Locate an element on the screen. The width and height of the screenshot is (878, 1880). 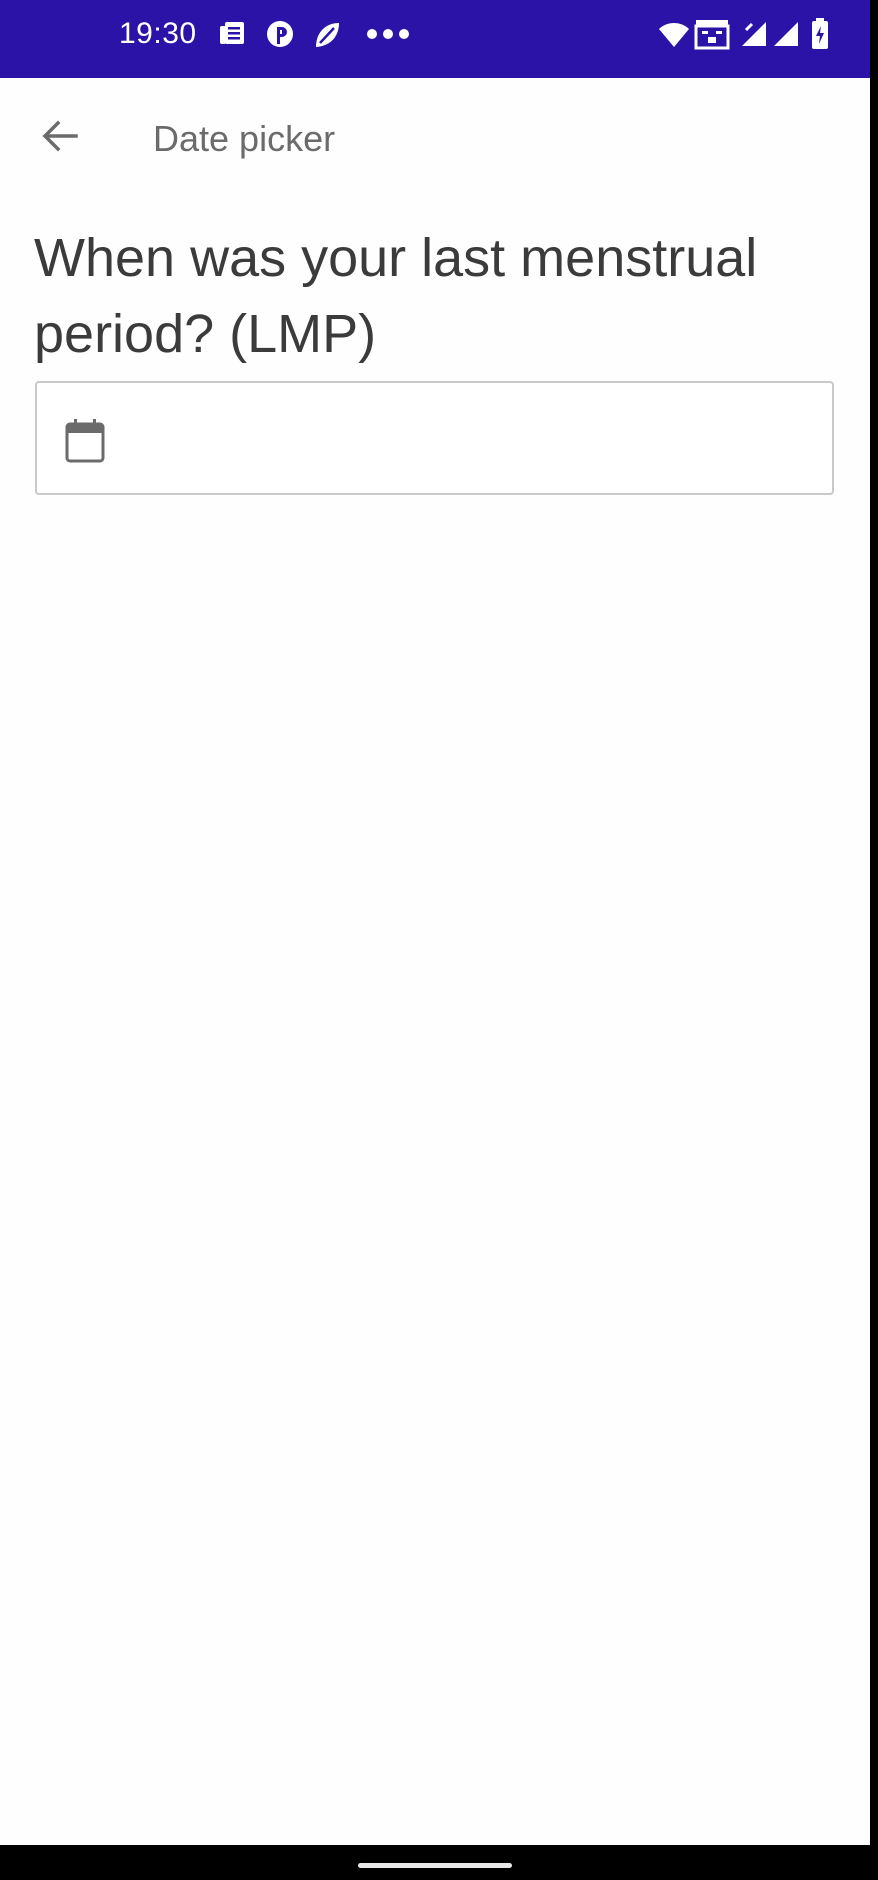
back-button is located at coordinates (60, 136).